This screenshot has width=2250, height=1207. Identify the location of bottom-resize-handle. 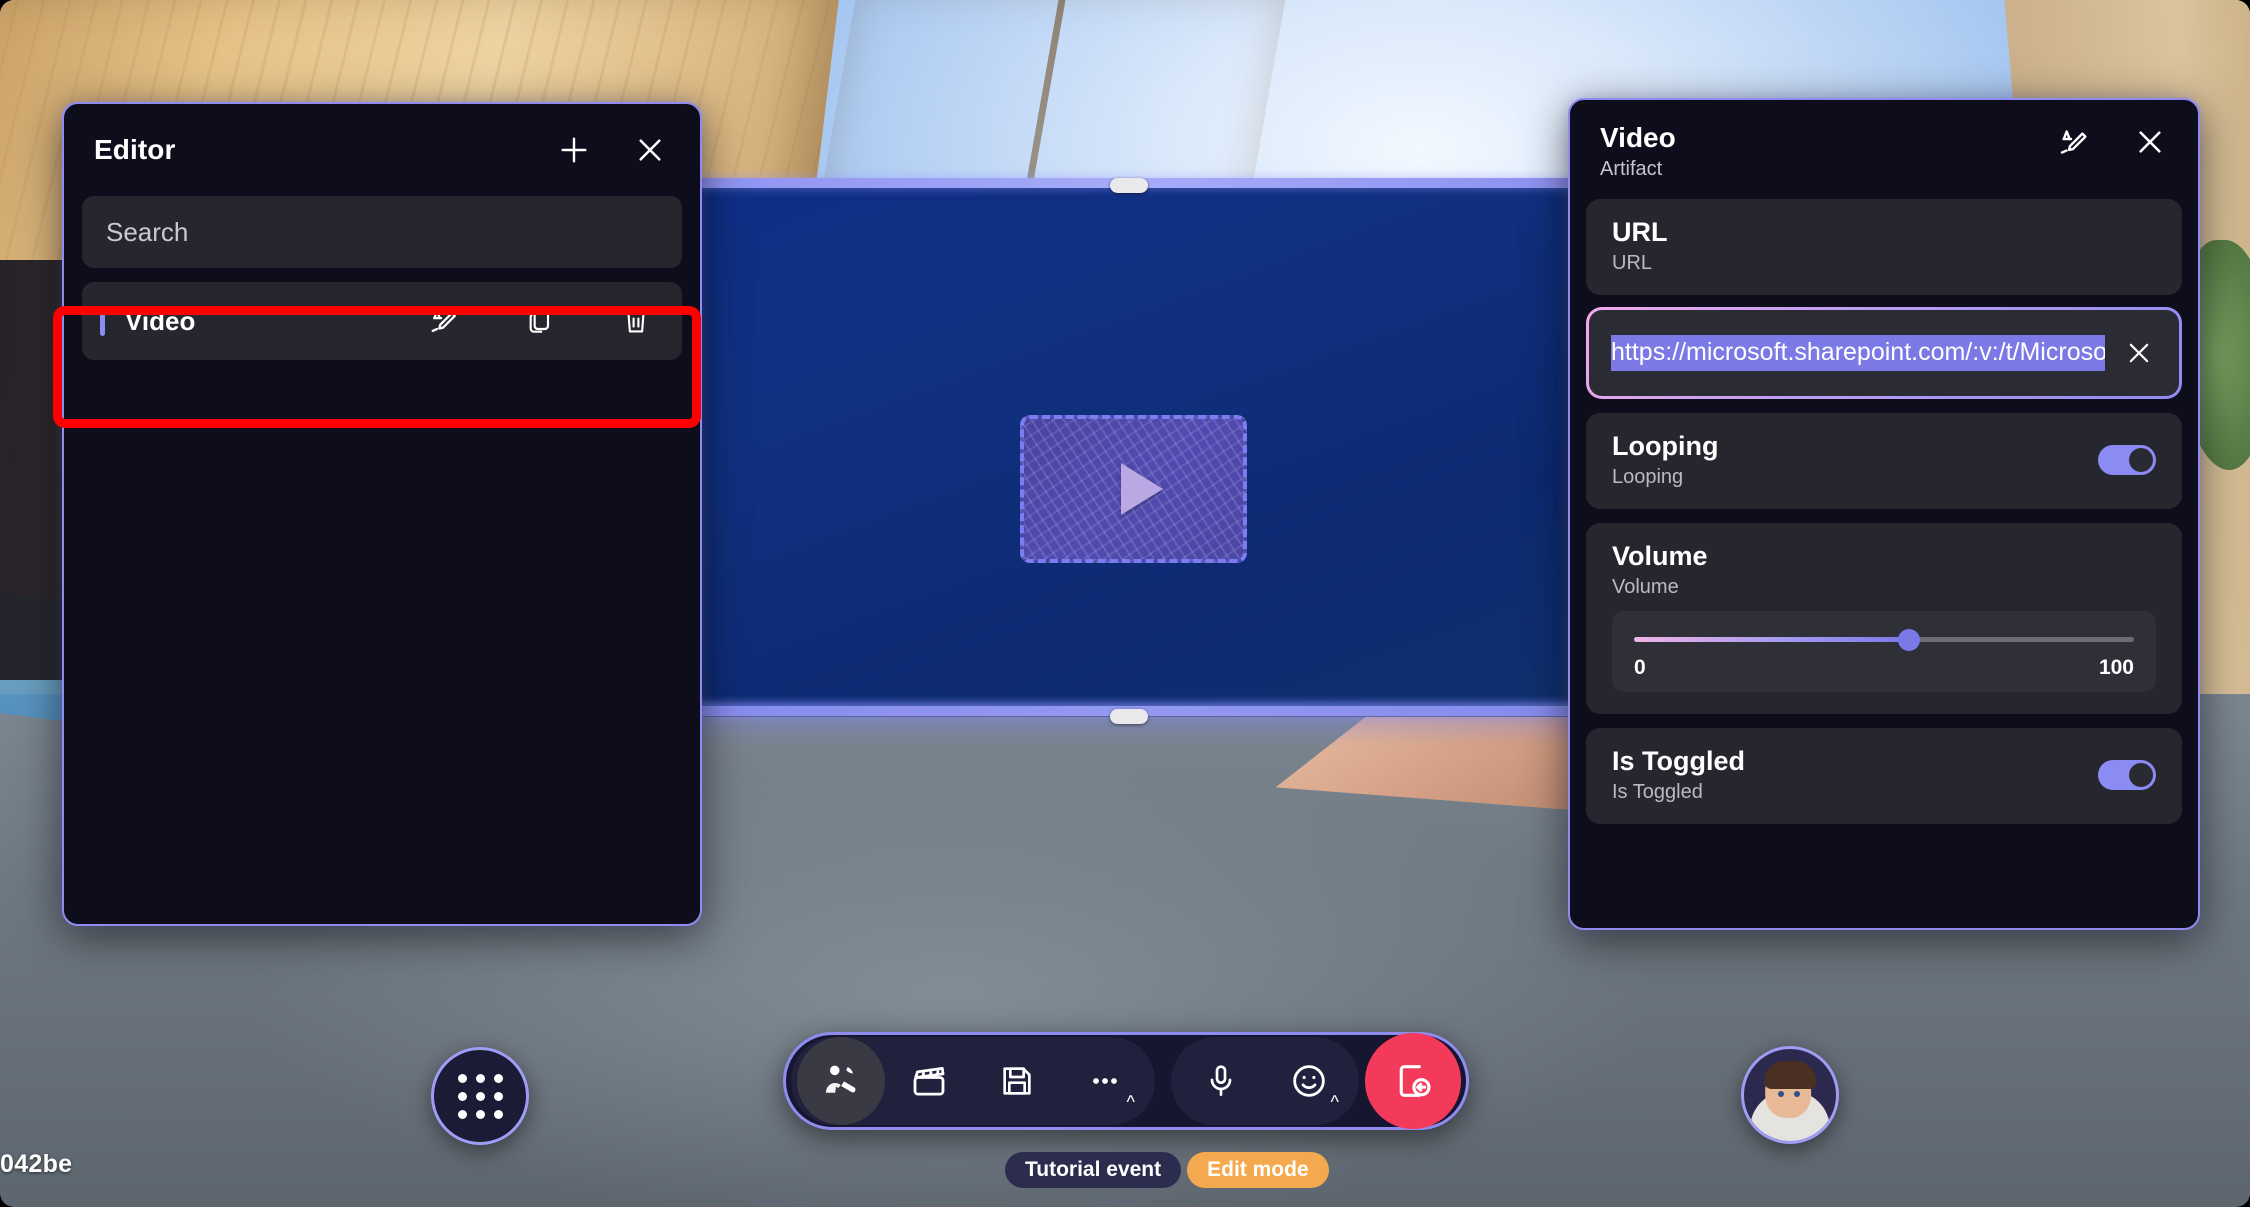
(1129, 716).